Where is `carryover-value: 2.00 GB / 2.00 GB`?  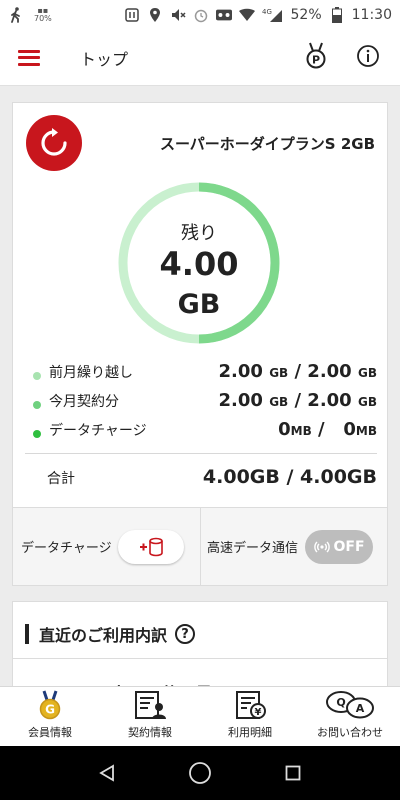
carryover-value: 2.00 GB / 2.00 GB is located at coordinates (297, 371).